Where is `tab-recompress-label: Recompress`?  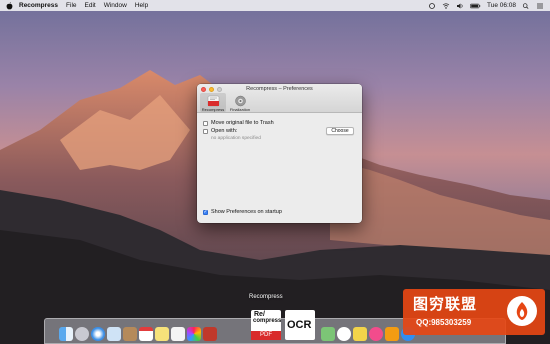 tab-recompress-label: Recompress is located at coordinates (213, 109).